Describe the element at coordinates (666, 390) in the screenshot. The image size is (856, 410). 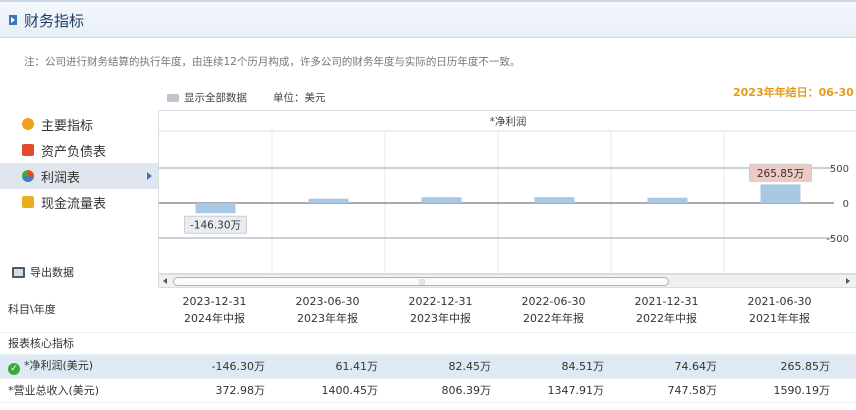
I see `table-cell: 747.58万` at that location.